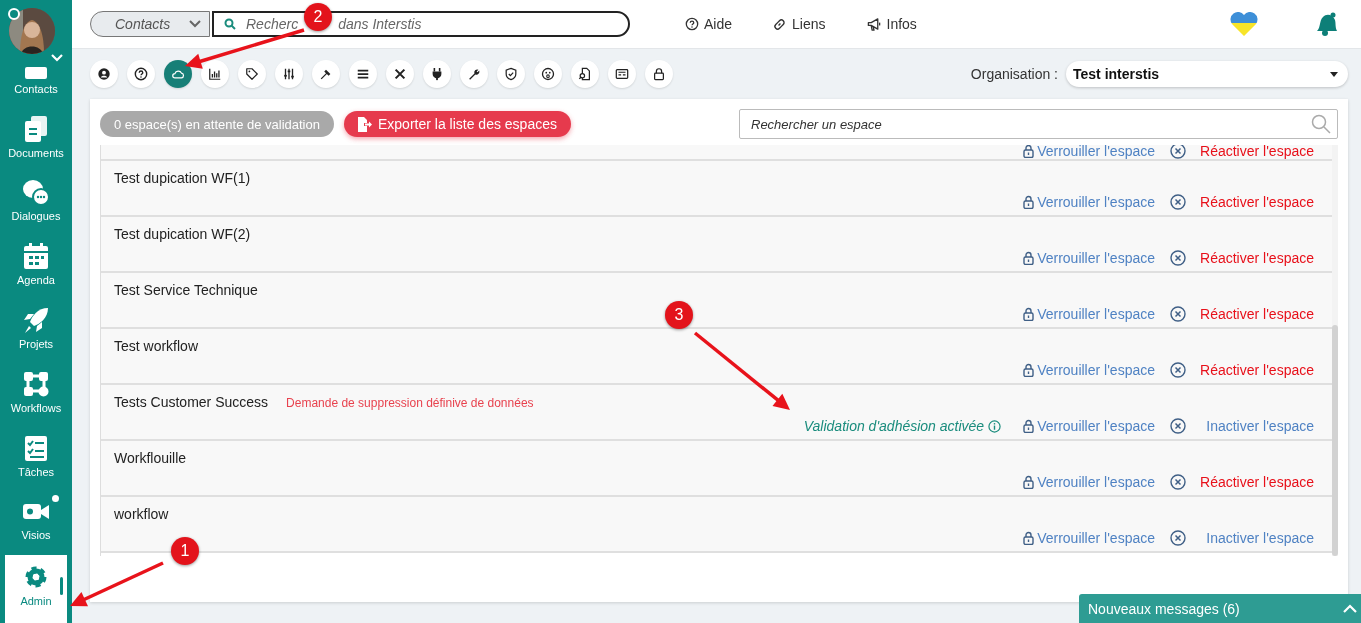  I want to click on chat-bubbles-icon, so click(36, 192).